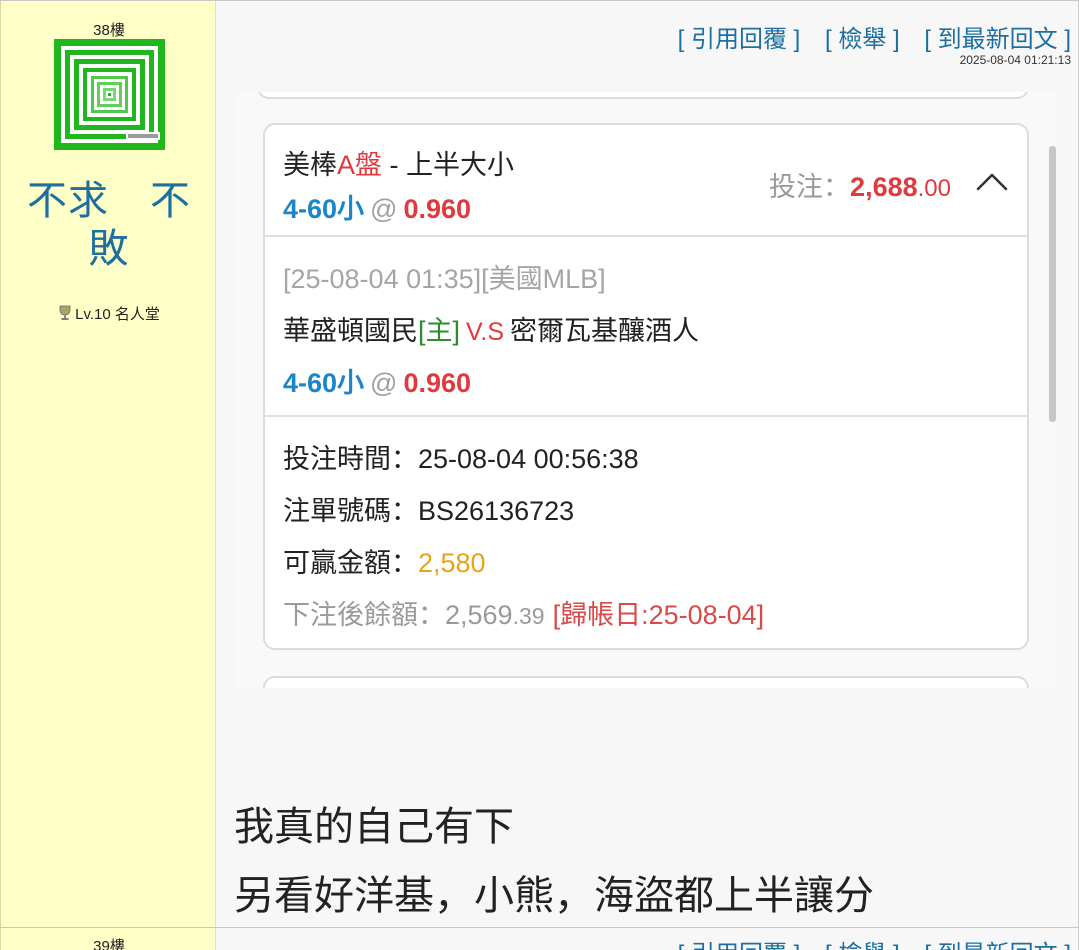 The image size is (1079, 950). Describe the element at coordinates (1015, 60) in the screenshot. I see `post-timestamp: 2025-08-04 01:21:13` at that location.